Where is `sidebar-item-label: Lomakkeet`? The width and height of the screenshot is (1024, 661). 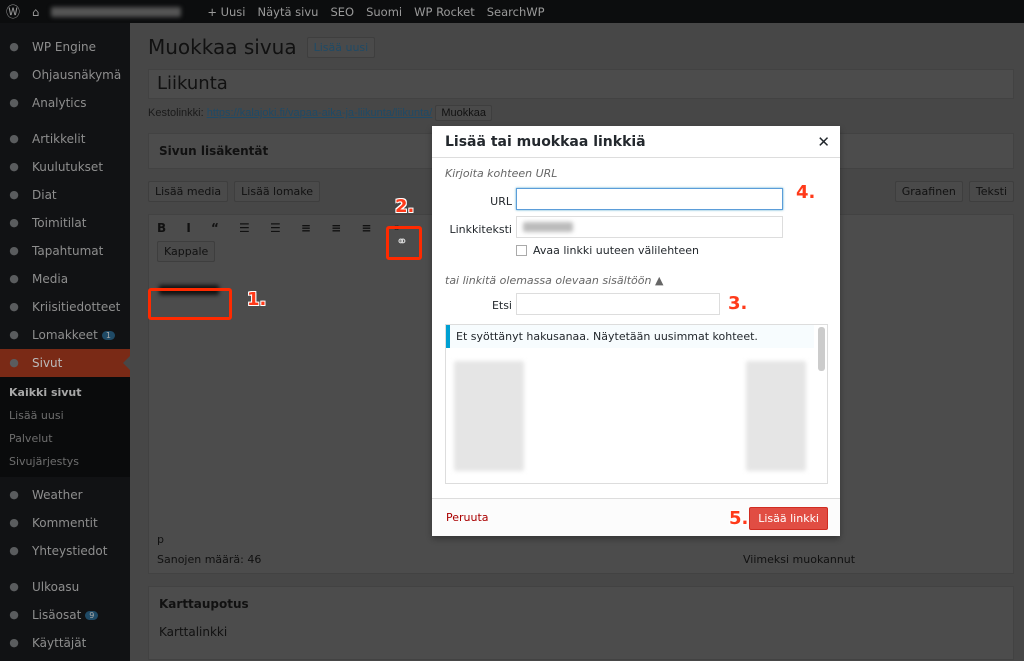
sidebar-item-label: Lomakkeet is located at coordinates (65, 335).